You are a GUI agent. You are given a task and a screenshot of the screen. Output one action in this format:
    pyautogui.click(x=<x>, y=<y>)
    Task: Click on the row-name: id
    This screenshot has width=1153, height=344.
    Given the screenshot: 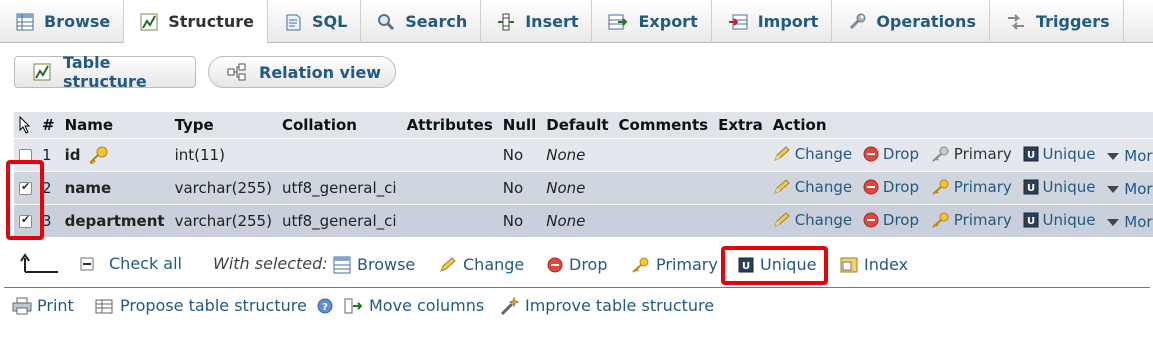 What is the action you would take?
    pyautogui.click(x=72, y=154)
    